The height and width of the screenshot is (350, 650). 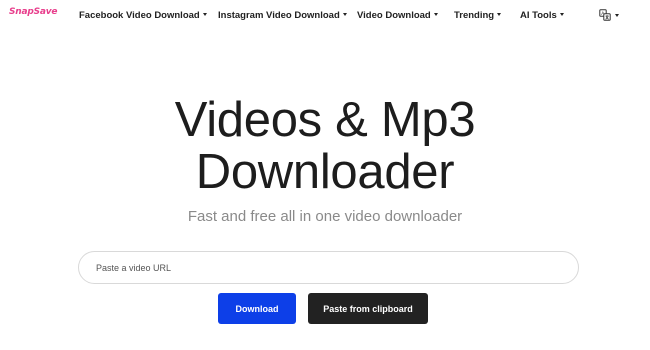 What do you see at coordinates (474, 15) in the screenshot?
I see `nav-item-label: Trending` at bounding box center [474, 15].